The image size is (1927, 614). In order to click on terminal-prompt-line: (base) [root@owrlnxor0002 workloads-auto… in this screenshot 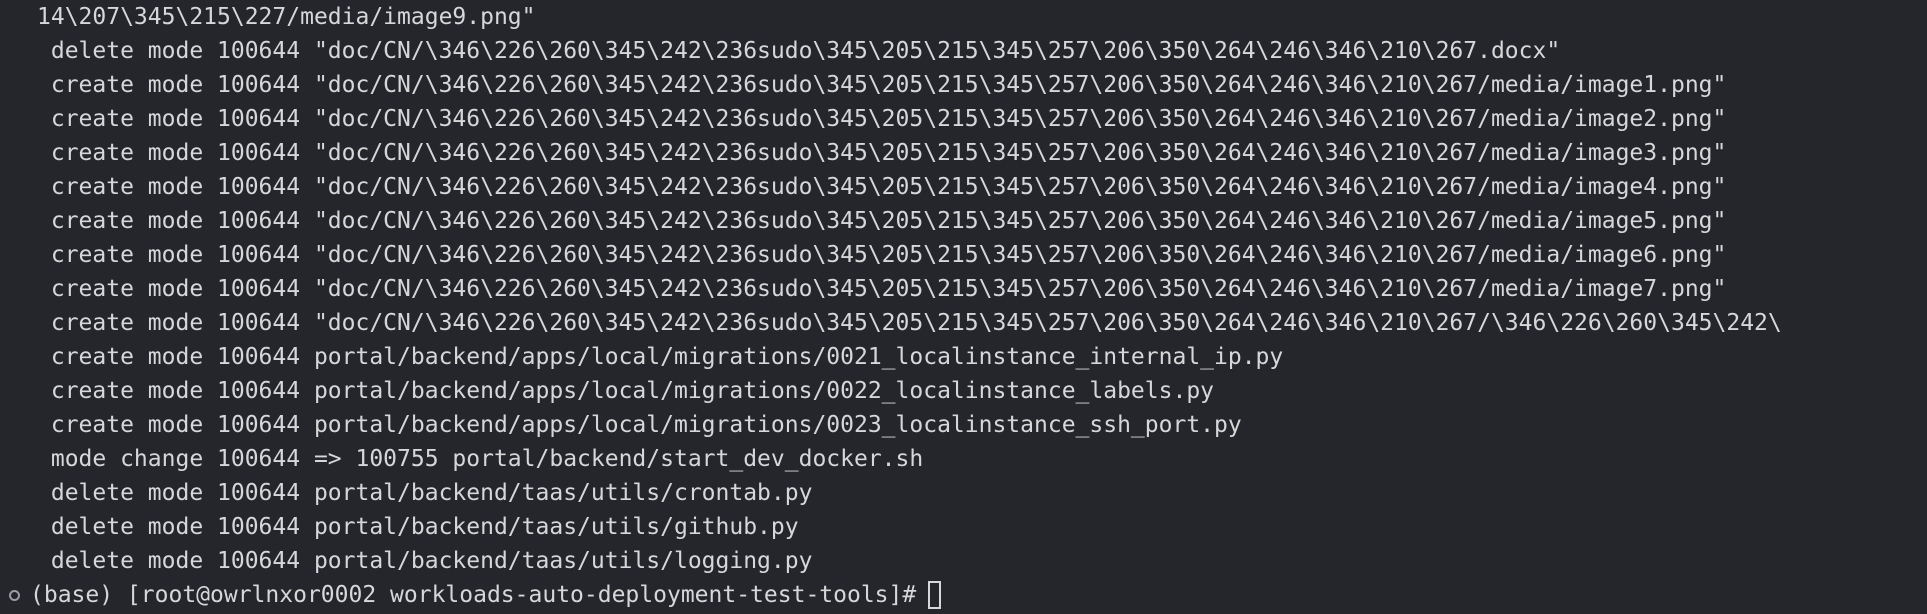, I will do `click(963, 595)`.